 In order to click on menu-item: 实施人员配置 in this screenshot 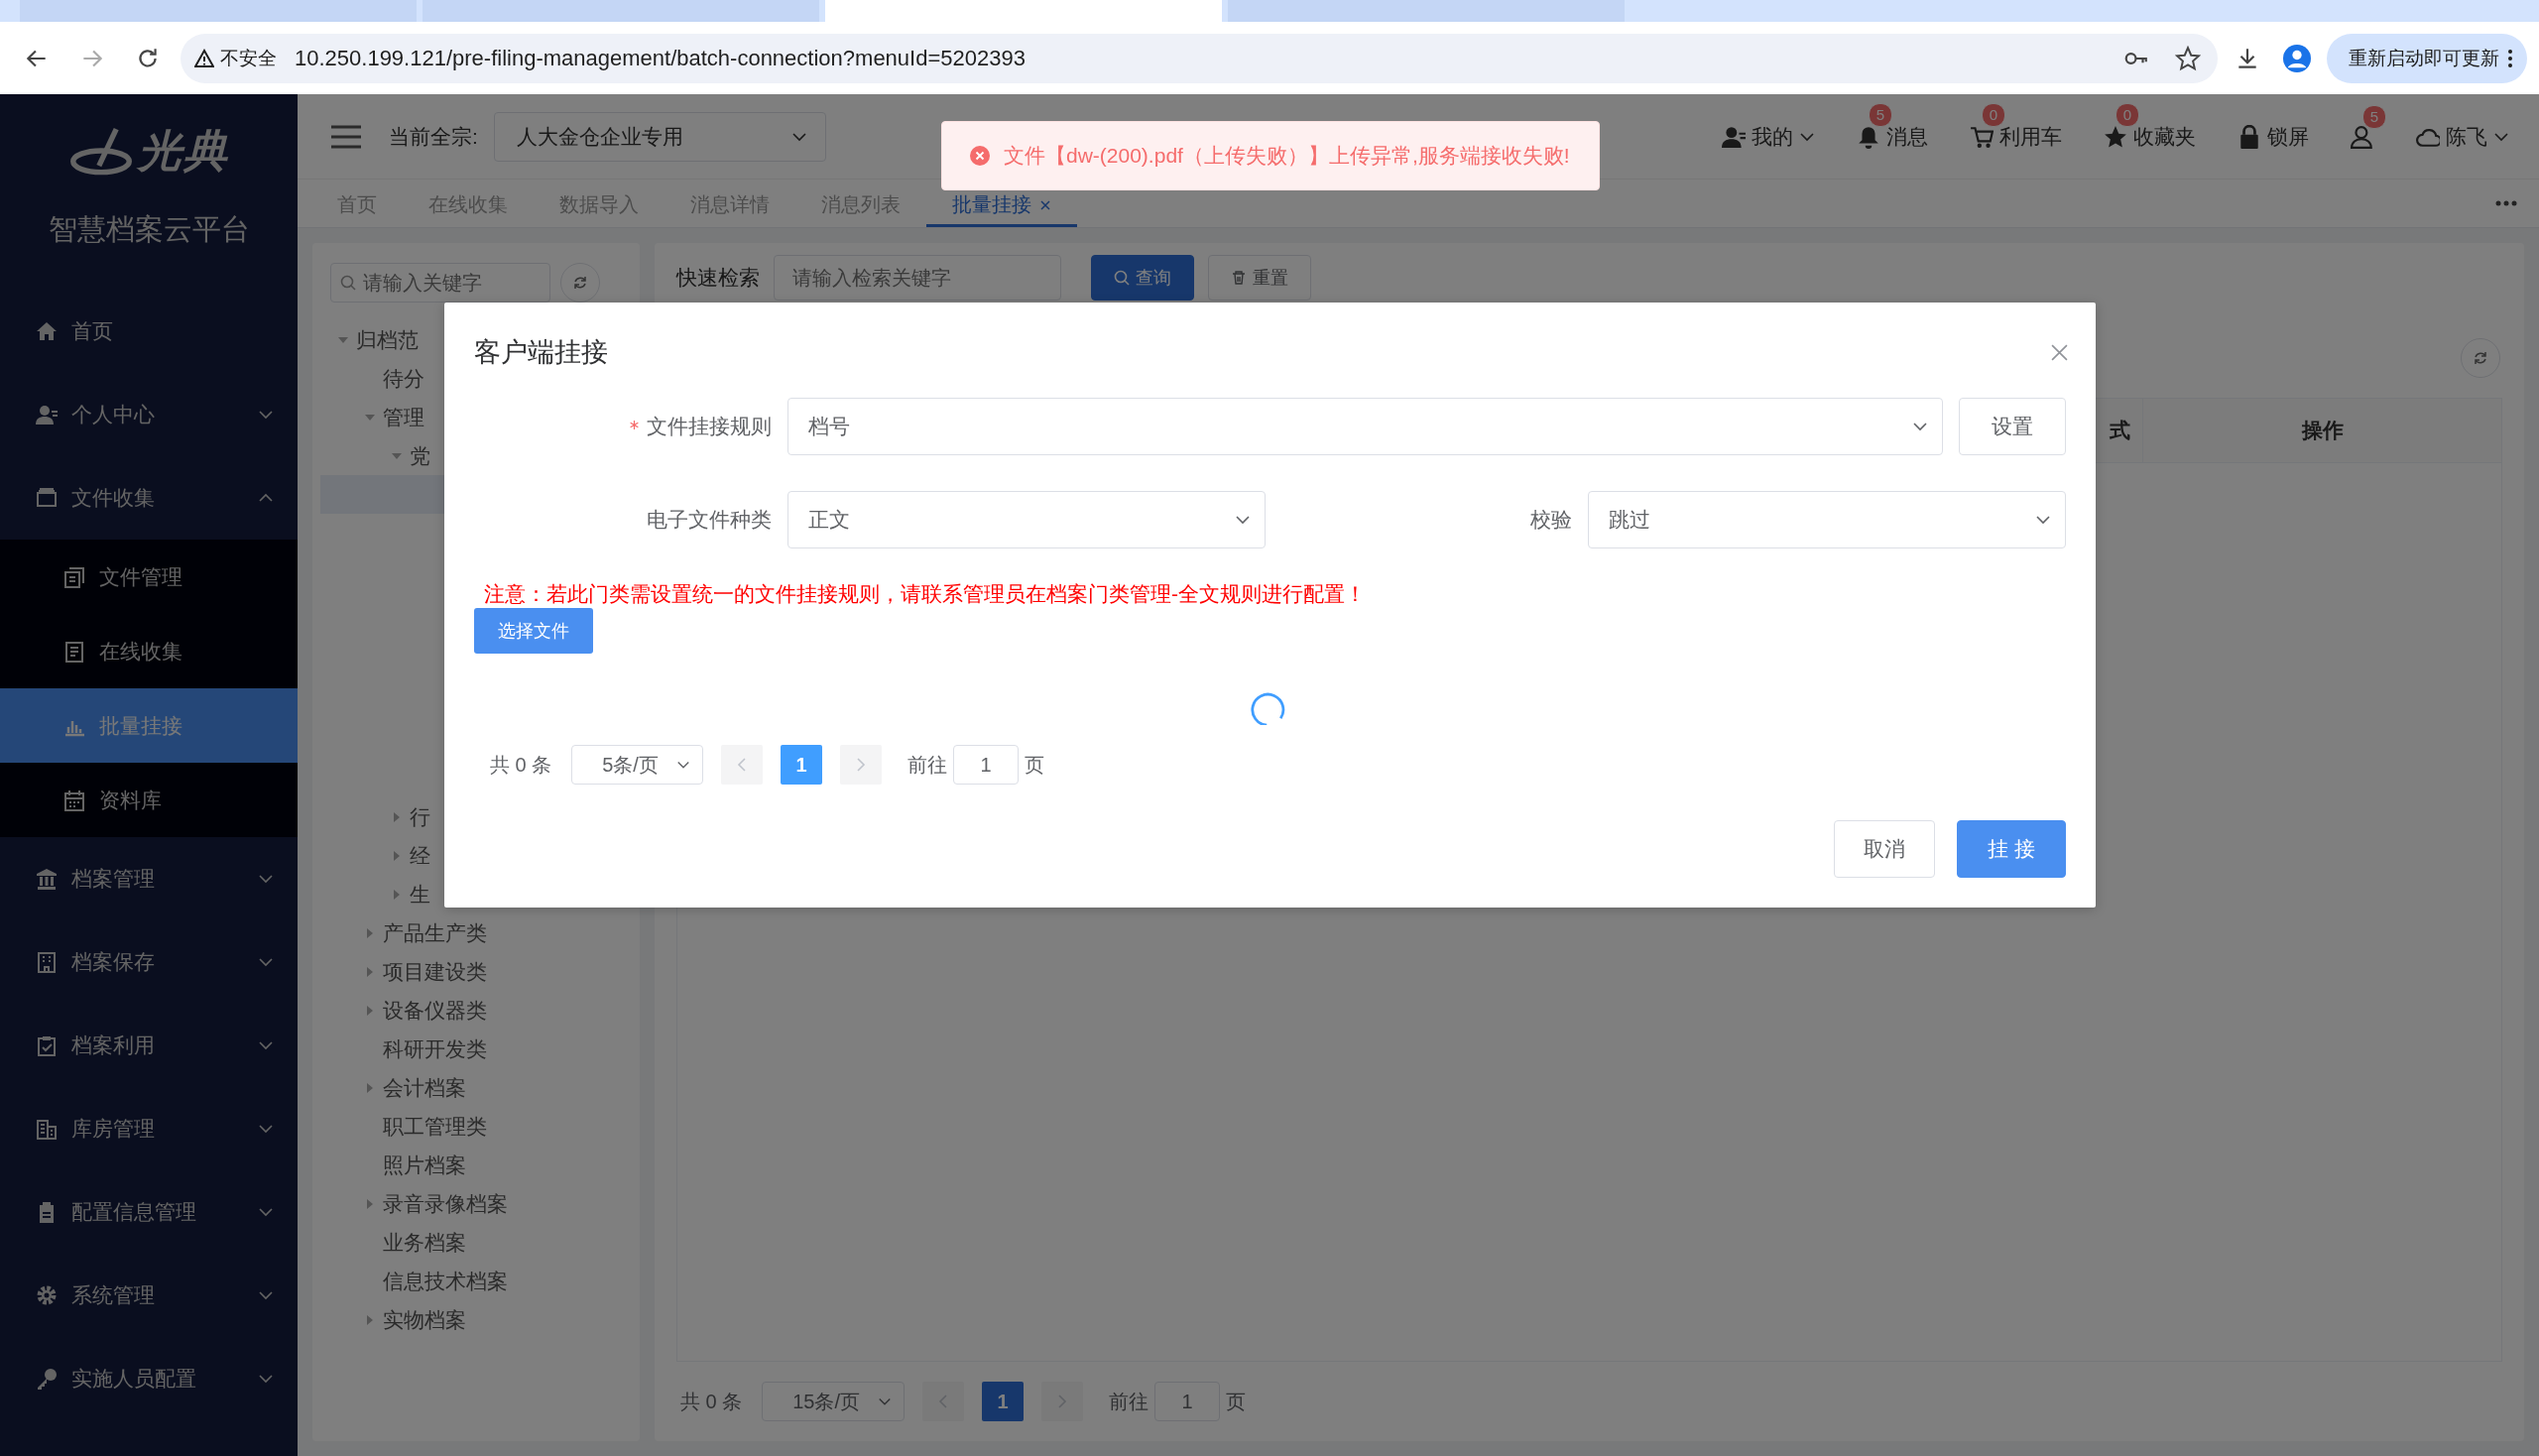, I will do `click(149, 1378)`.